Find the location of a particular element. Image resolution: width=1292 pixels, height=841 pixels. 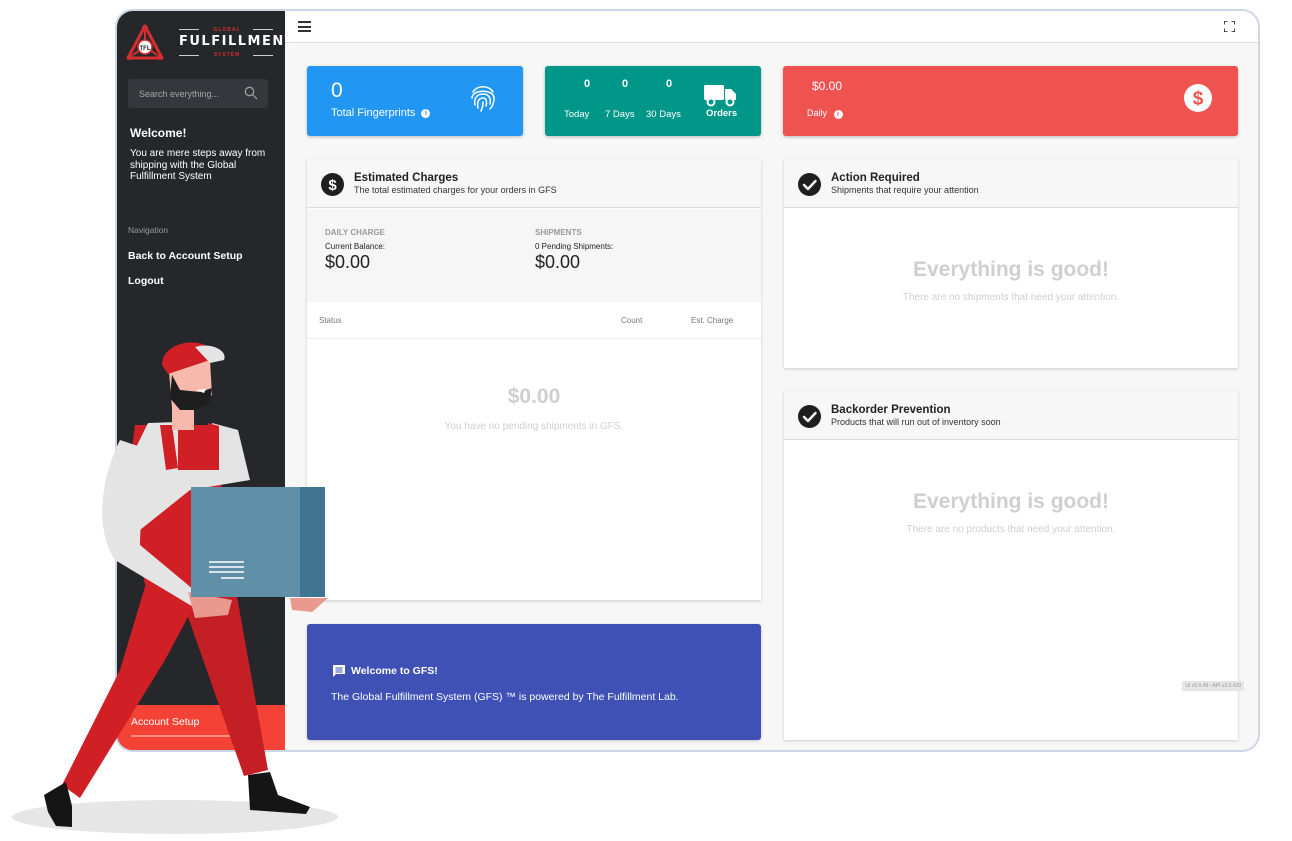

backorder-prevention-title: Backorder Prevention is located at coordinates (891, 410).